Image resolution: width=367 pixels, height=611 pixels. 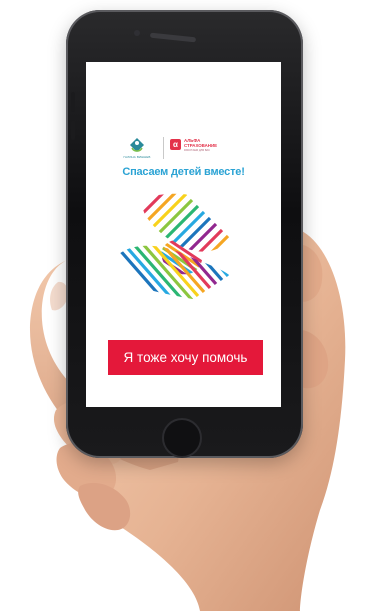 I want to click on help-donate-button: Я тоже хочу помочь, so click(x=185, y=357).